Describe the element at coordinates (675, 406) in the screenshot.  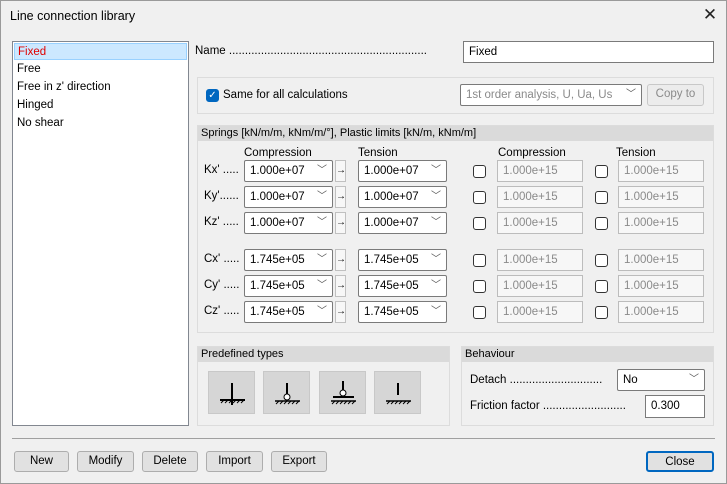
I see `friction-input: 0.300` at that location.